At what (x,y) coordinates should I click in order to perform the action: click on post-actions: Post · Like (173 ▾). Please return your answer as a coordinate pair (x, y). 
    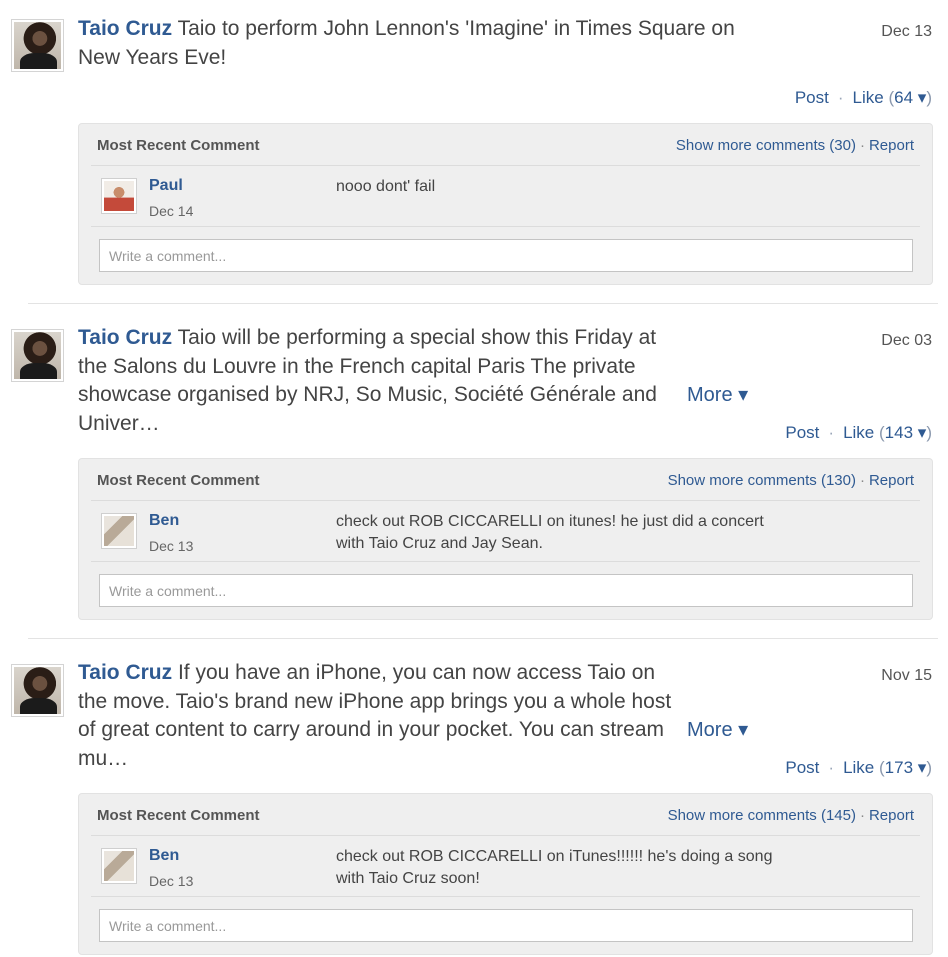
    Looking at the image, I should click on (858, 768).